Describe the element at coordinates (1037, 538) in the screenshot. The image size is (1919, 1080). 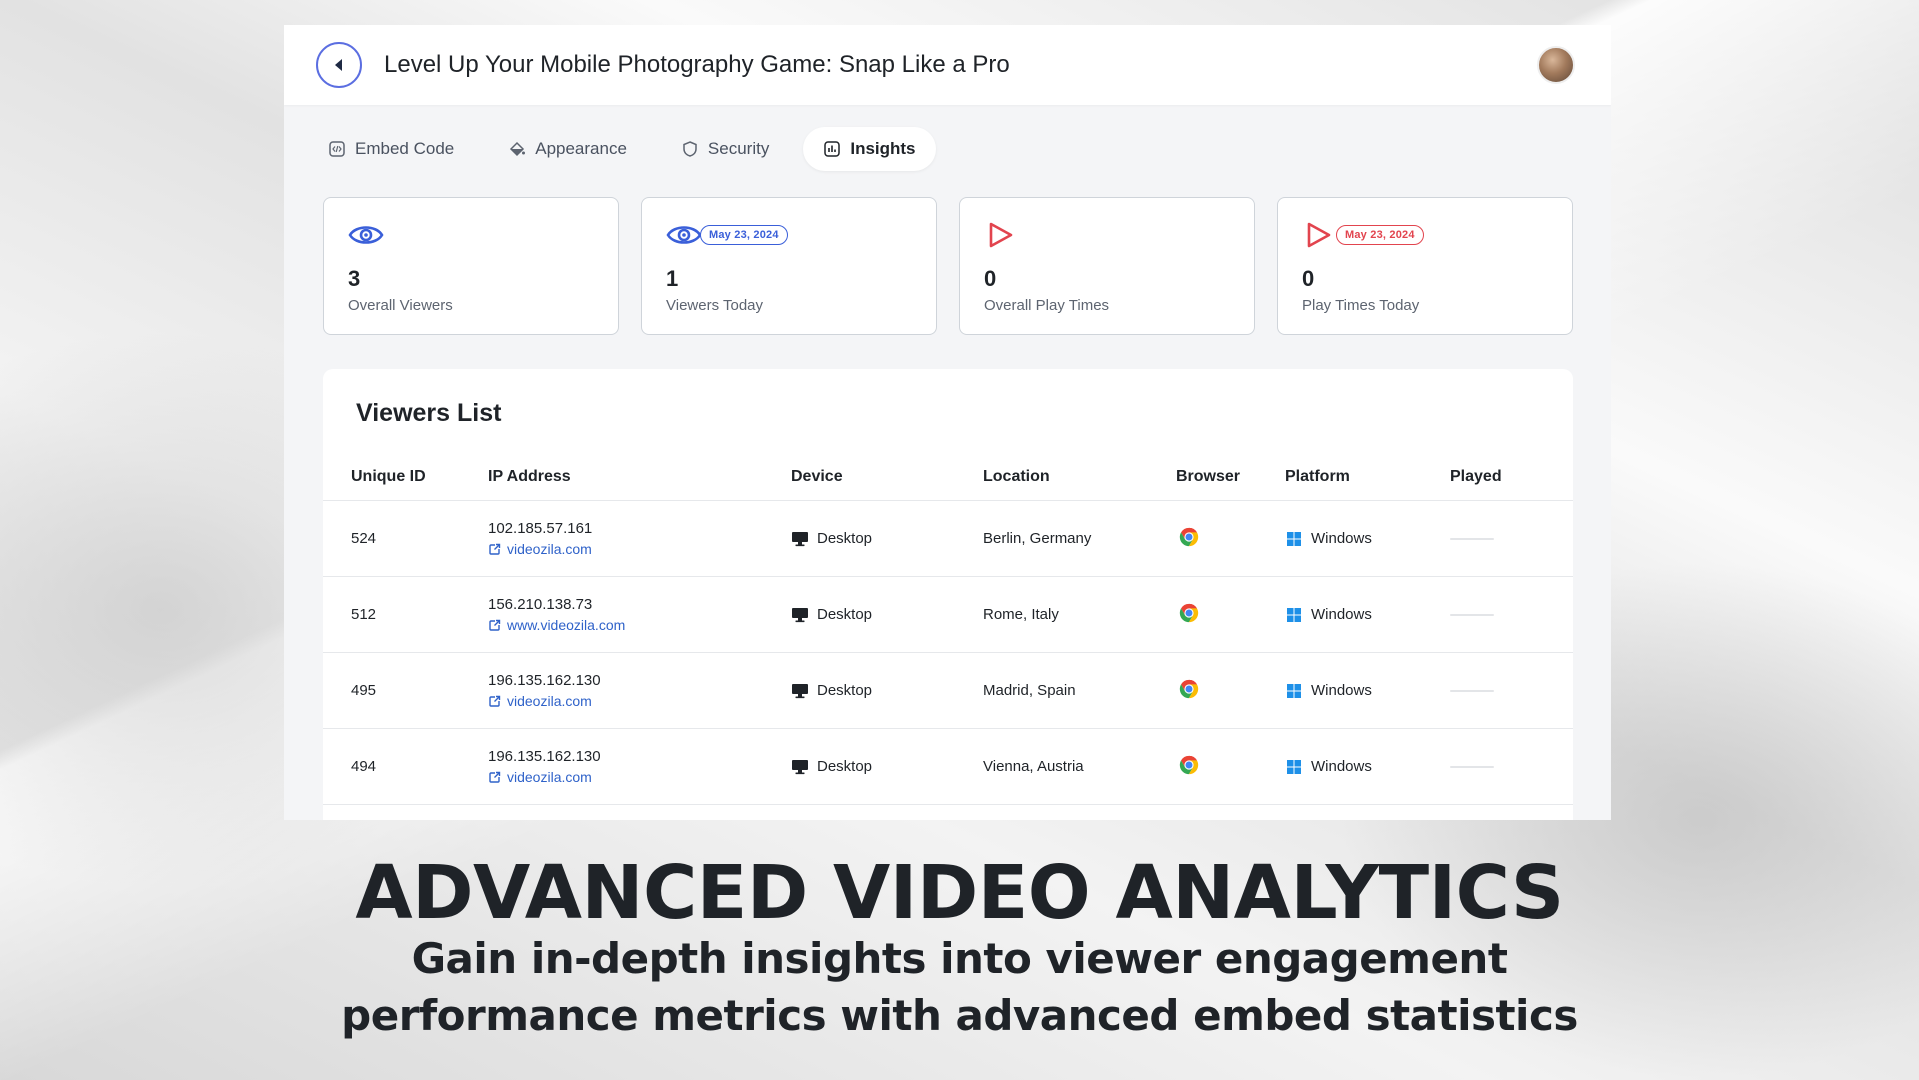
I see `location: Berlin, Germany` at that location.